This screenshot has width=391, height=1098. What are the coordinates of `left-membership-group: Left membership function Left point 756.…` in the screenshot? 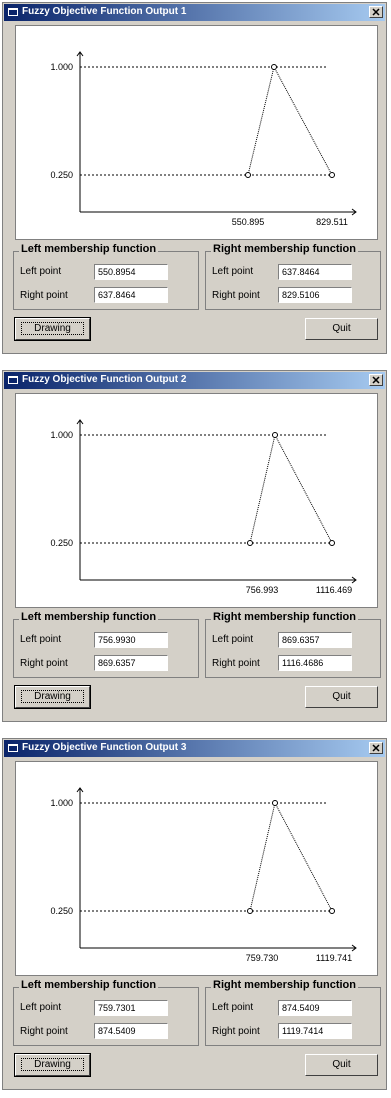 It's located at (106, 644).